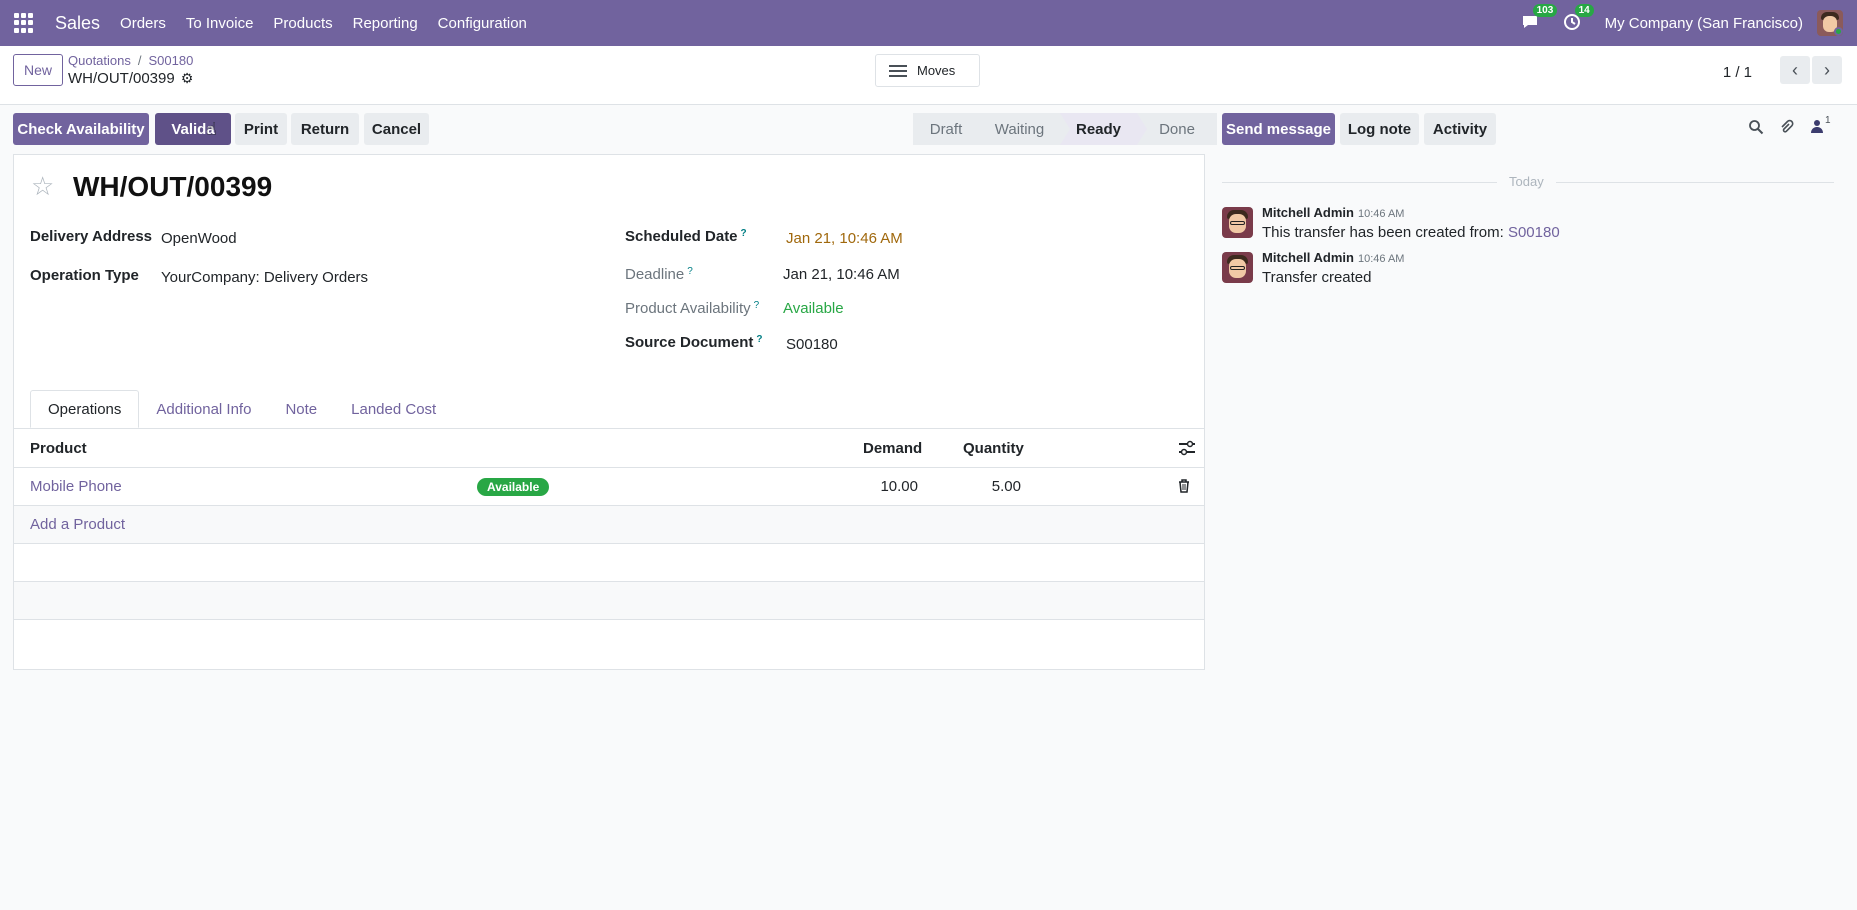 This screenshot has width=1857, height=910. What do you see at coordinates (841, 274) in the screenshot?
I see `deadline-value: Jan 21, 10:46 AM` at bounding box center [841, 274].